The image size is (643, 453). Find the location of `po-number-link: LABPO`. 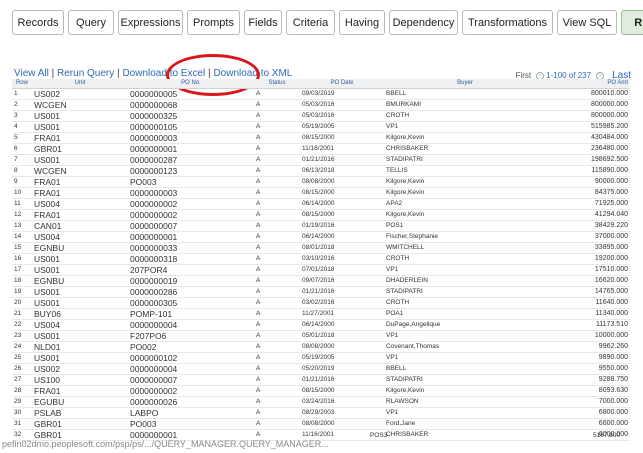

po-number-link: LABPO is located at coordinates (191, 413).